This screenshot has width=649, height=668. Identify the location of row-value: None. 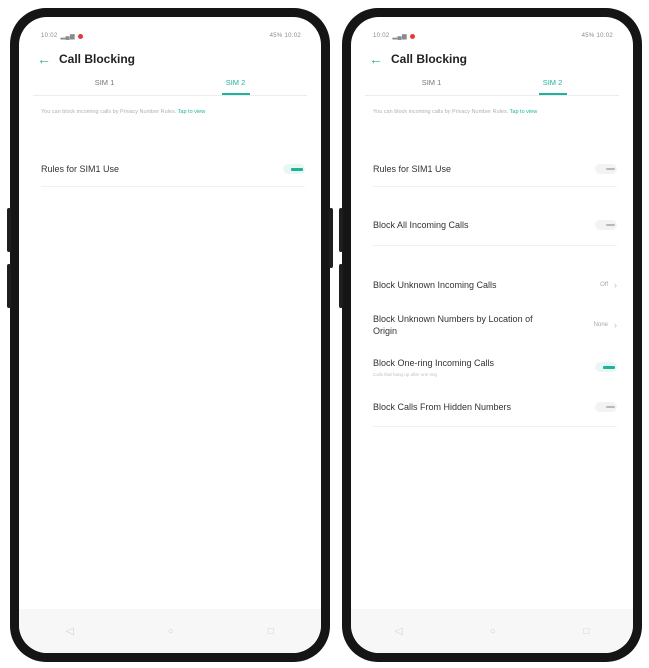
(600, 325).